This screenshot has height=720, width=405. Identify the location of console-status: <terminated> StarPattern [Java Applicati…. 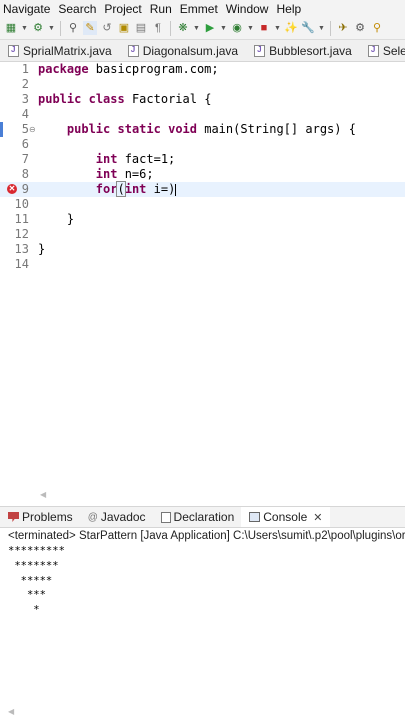
(202, 536).